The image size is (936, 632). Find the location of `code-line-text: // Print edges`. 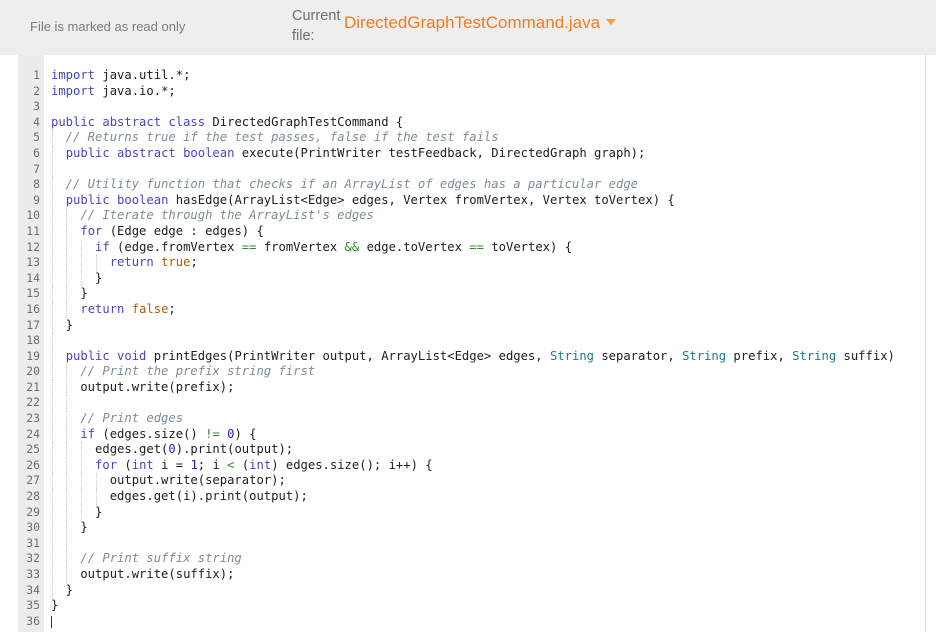

code-line-text: // Print edges is located at coordinates (117, 418).